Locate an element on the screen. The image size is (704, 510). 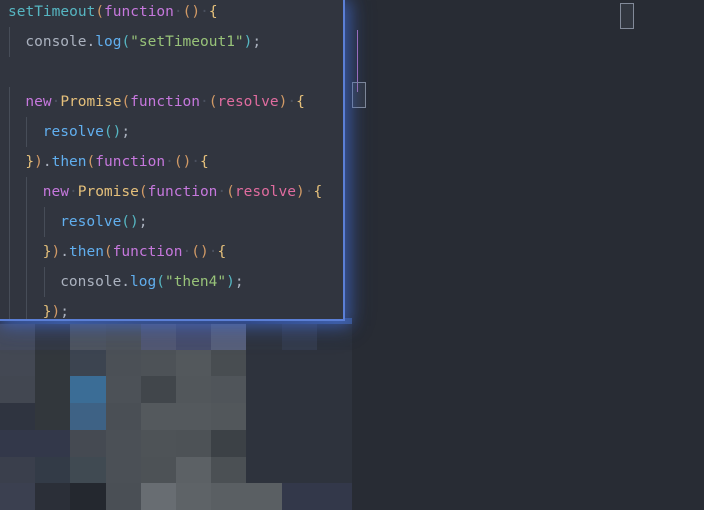
overlay-code-line: console.log("then4"); is located at coordinates (151, 282).